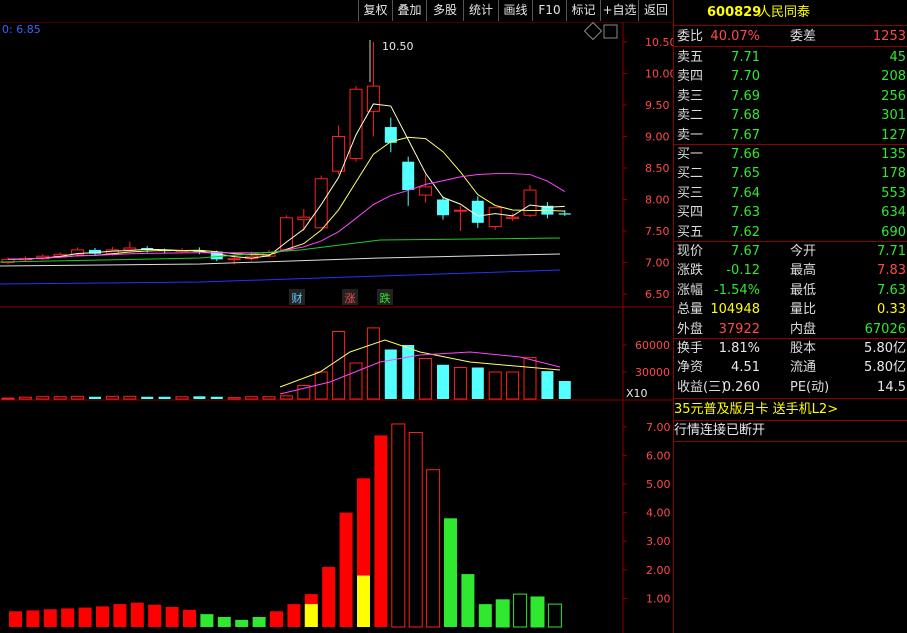 The height and width of the screenshot is (633, 907). What do you see at coordinates (409, 10) in the screenshot?
I see `toolbar-button-1: 叠加` at bounding box center [409, 10].